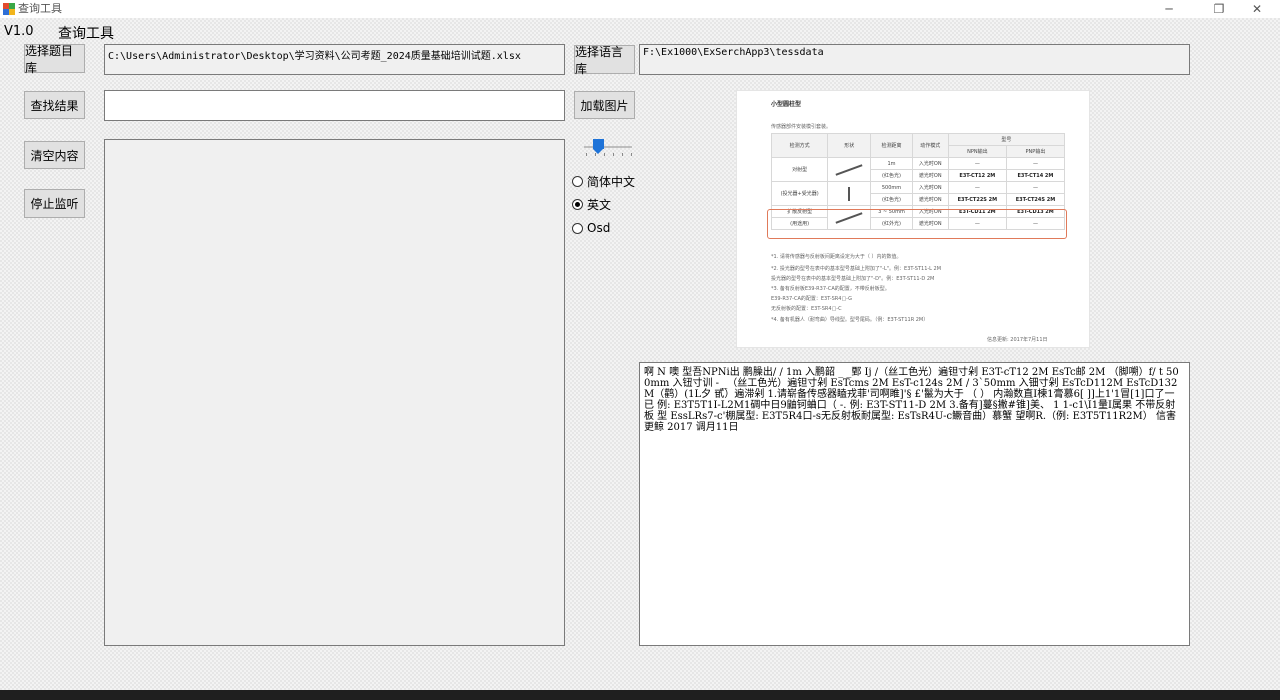 The image size is (1280, 700). I want to click on table-cell: E3T-CT12 2M, so click(977, 175).